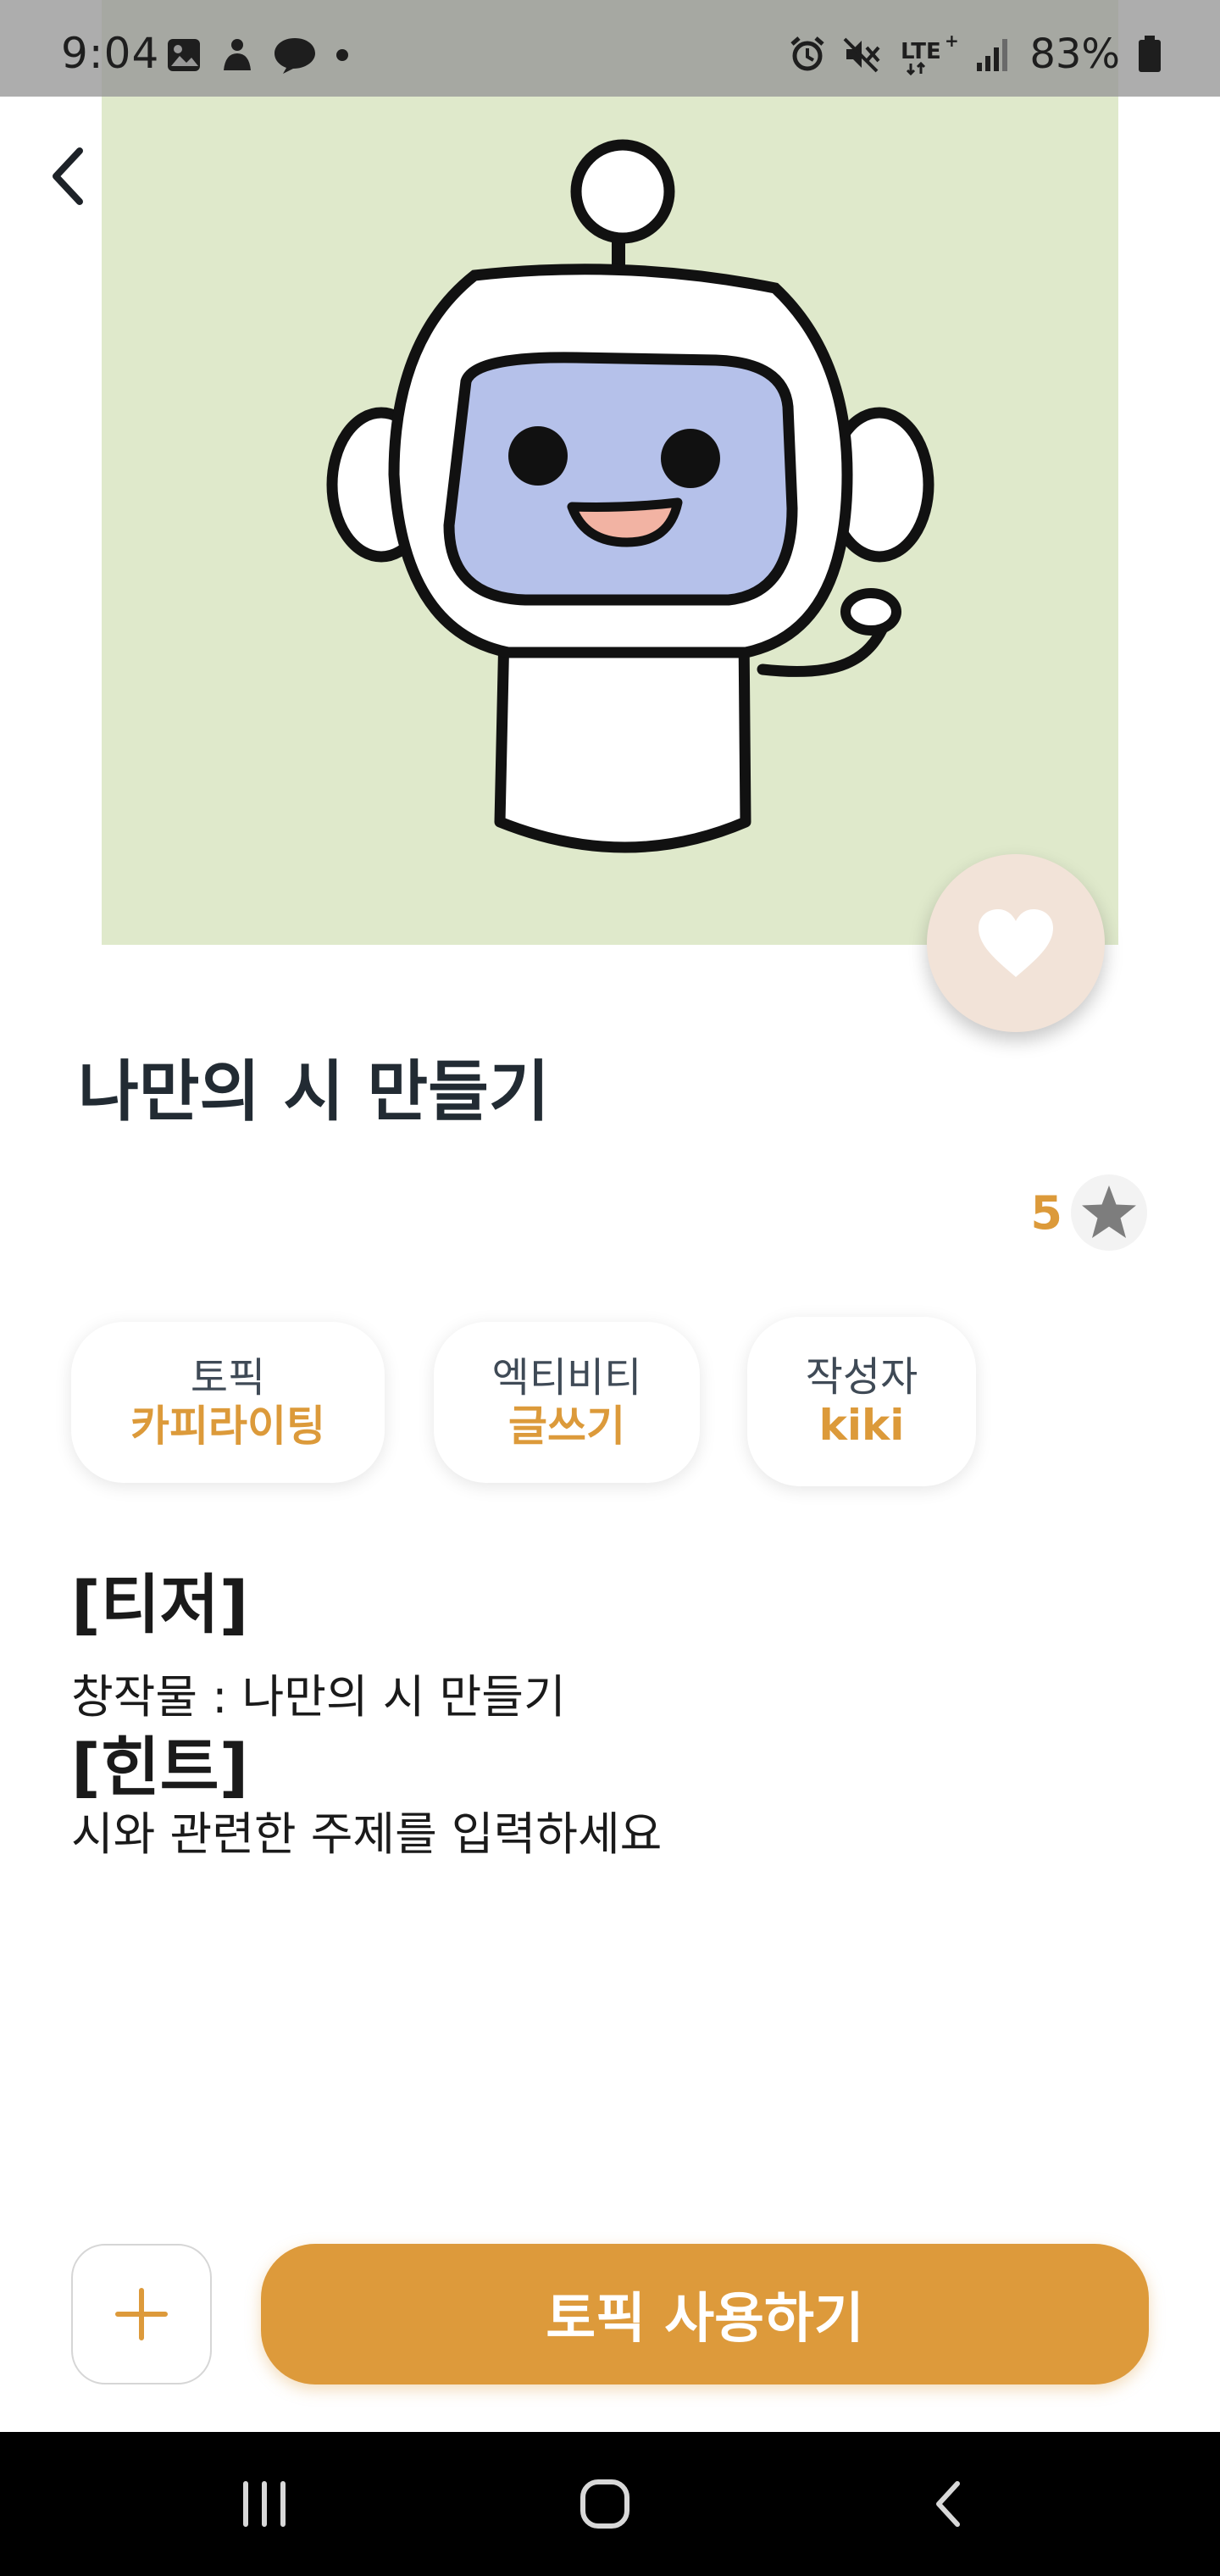 This screenshot has width=1220, height=2576. Describe the element at coordinates (1149, 54) in the screenshot. I see `battery-icon` at that location.